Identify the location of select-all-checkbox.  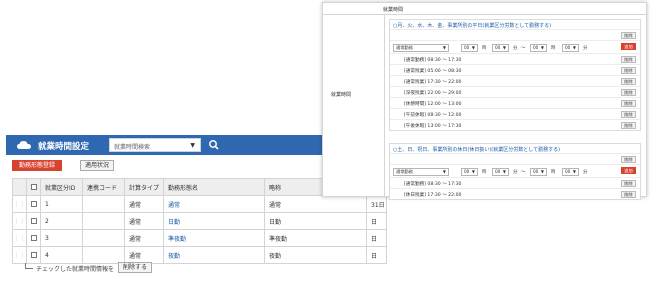
(33, 187).